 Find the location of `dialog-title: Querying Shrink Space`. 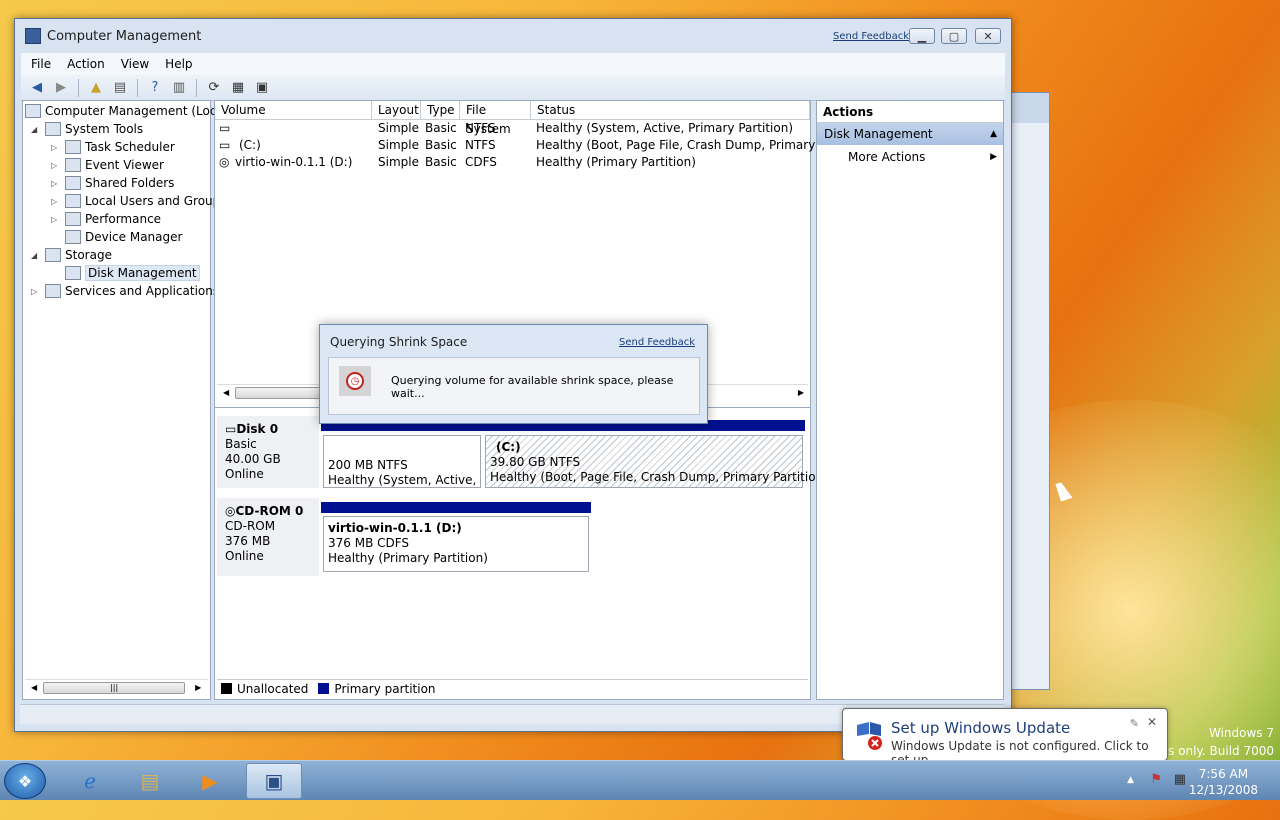

dialog-title: Querying Shrink Space is located at coordinates (399, 342).